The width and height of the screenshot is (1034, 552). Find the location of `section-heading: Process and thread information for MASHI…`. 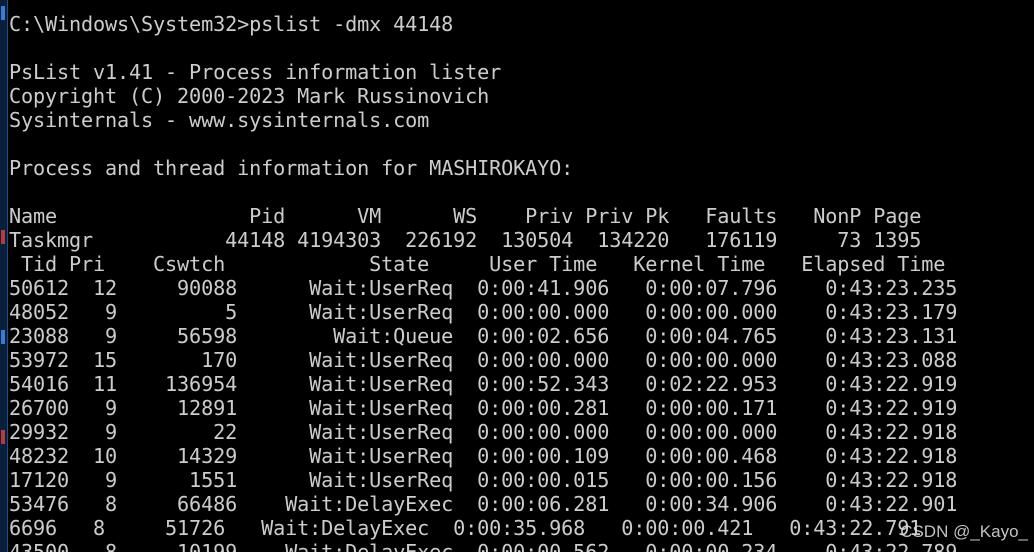

section-heading: Process and thread information for MASHI… is located at coordinates (291, 168).